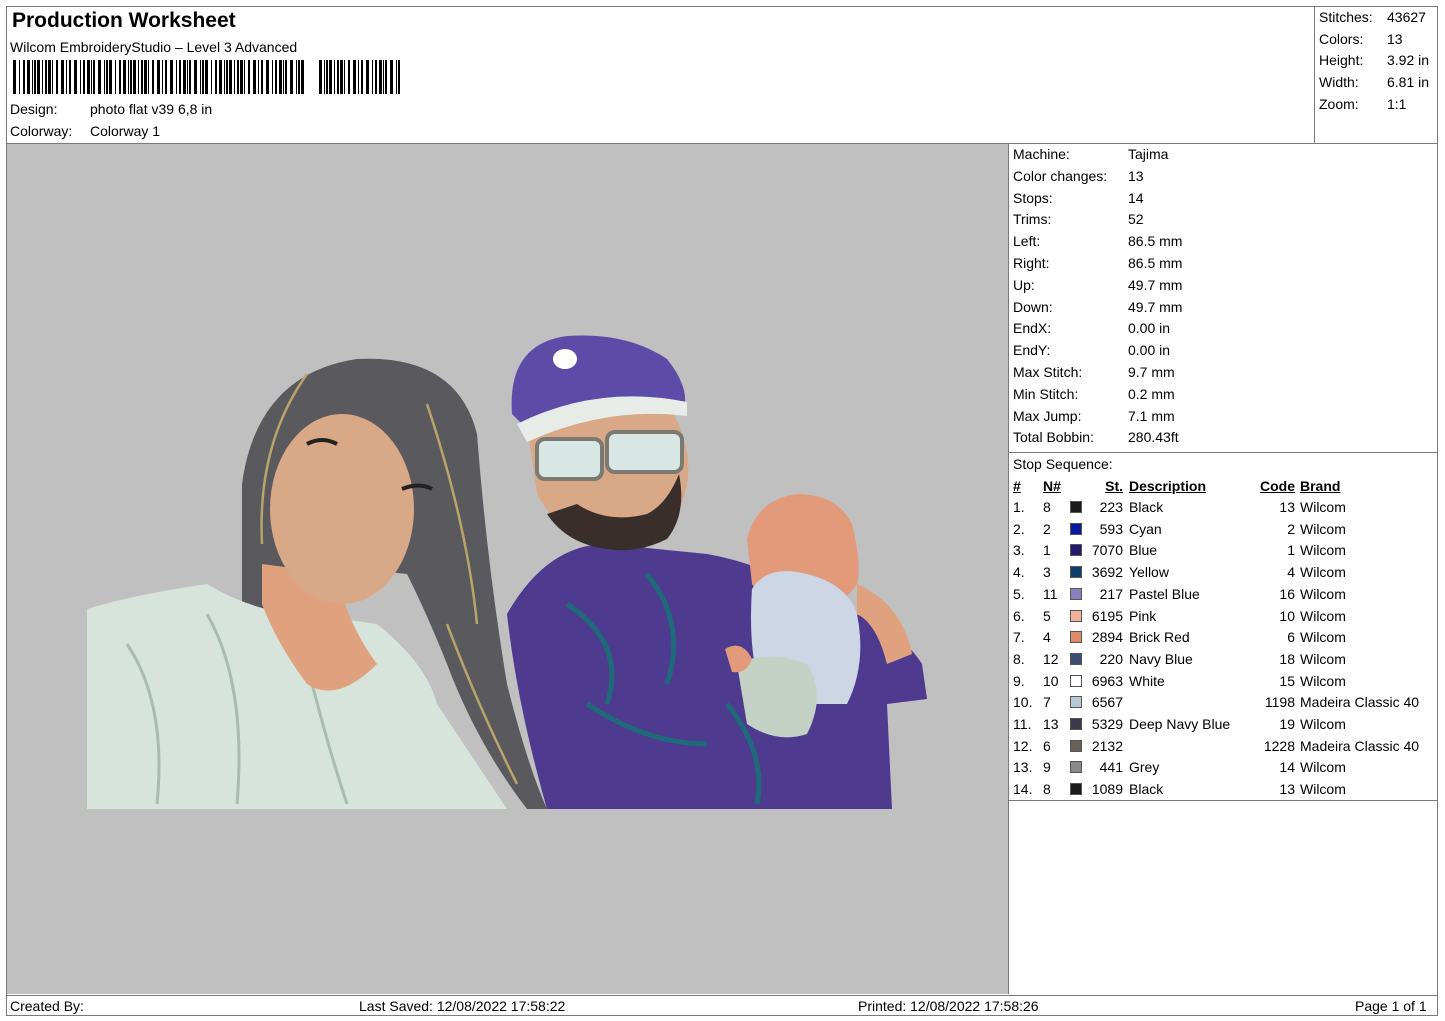 This screenshot has height=1021, width=1445. What do you see at coordinates (1033, 197) in the screenshot?
I see `machine-info-label: Stops:` at bounding box center [1033, 197].